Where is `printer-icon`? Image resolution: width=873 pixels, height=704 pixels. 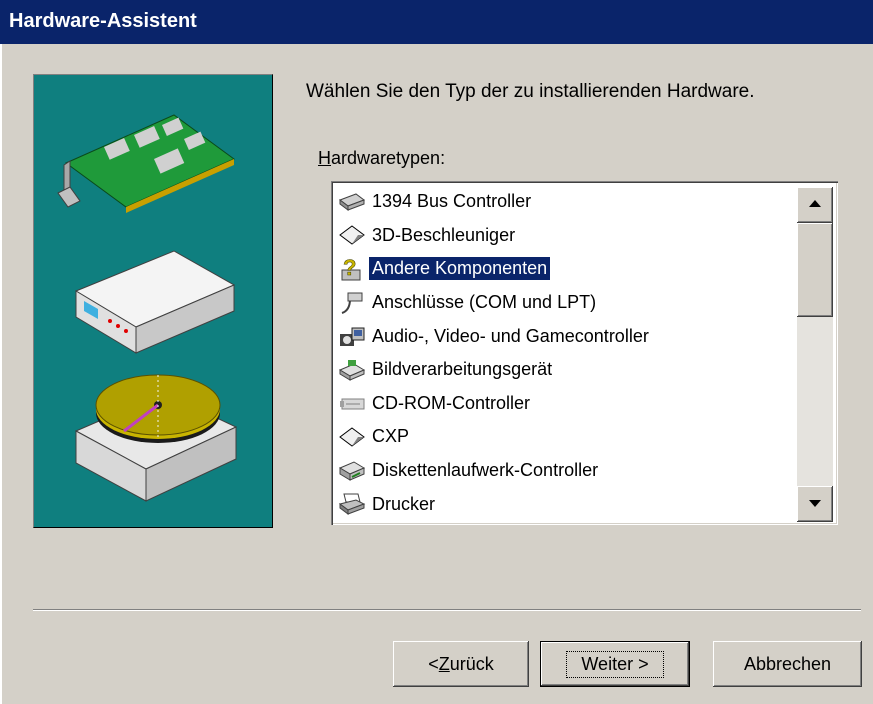
printer-icon is located at coordinates (352, 504).